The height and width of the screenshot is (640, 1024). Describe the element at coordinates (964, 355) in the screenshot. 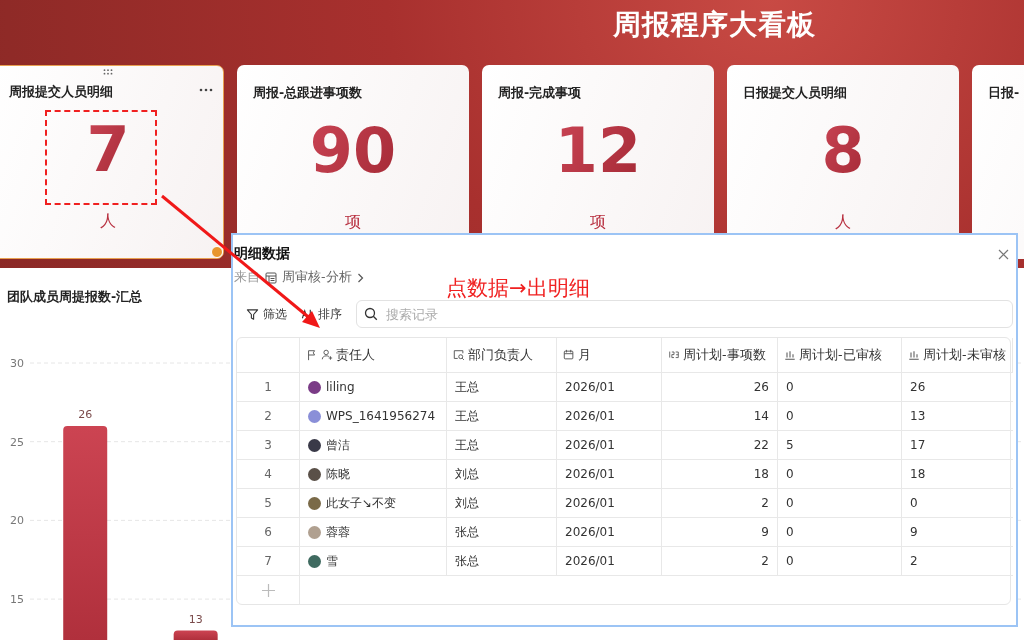

I see `column-label: 周计划-未审核` at that location.